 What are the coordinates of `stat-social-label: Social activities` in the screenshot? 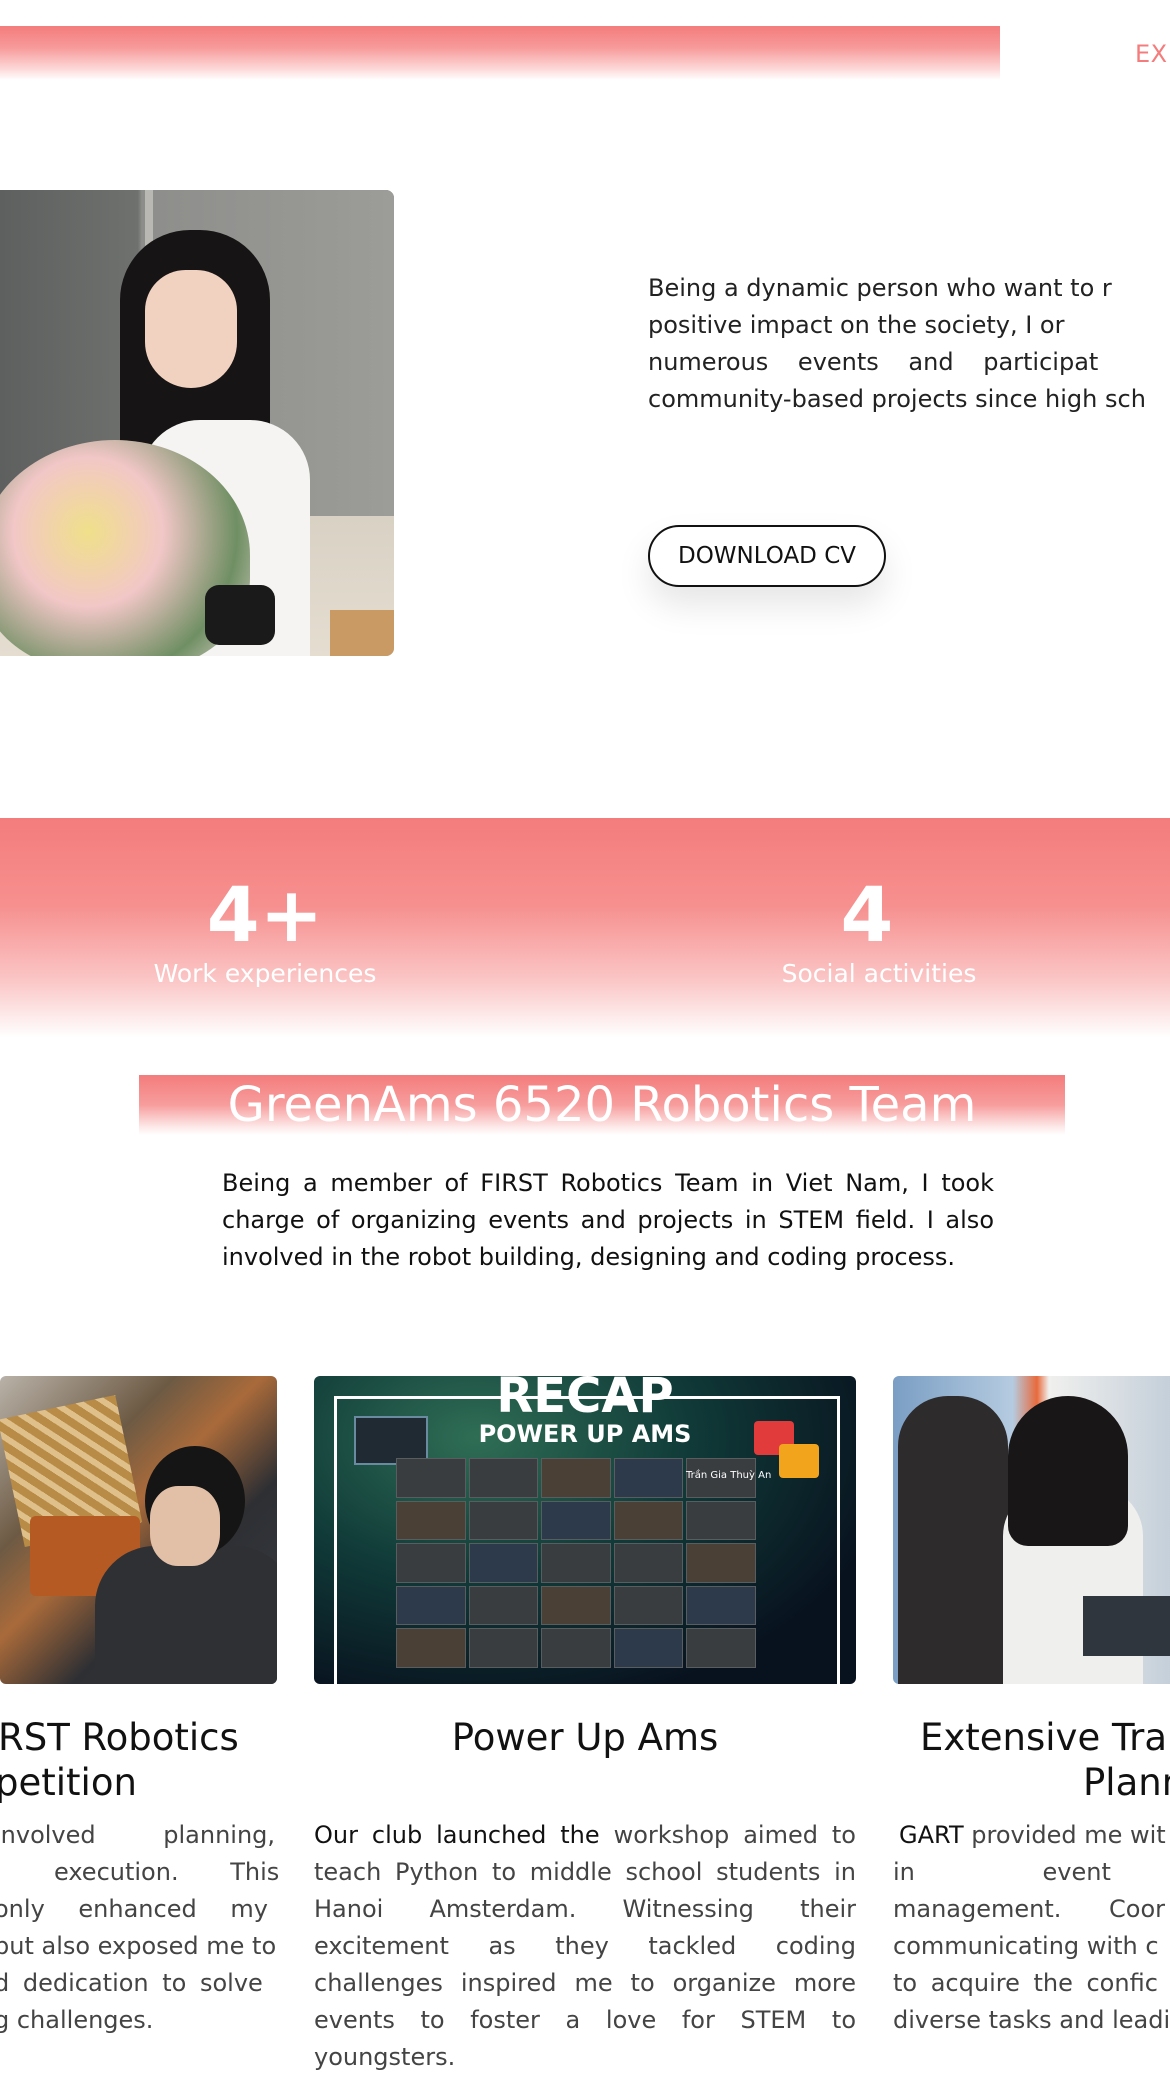 It's located at (879, 973).